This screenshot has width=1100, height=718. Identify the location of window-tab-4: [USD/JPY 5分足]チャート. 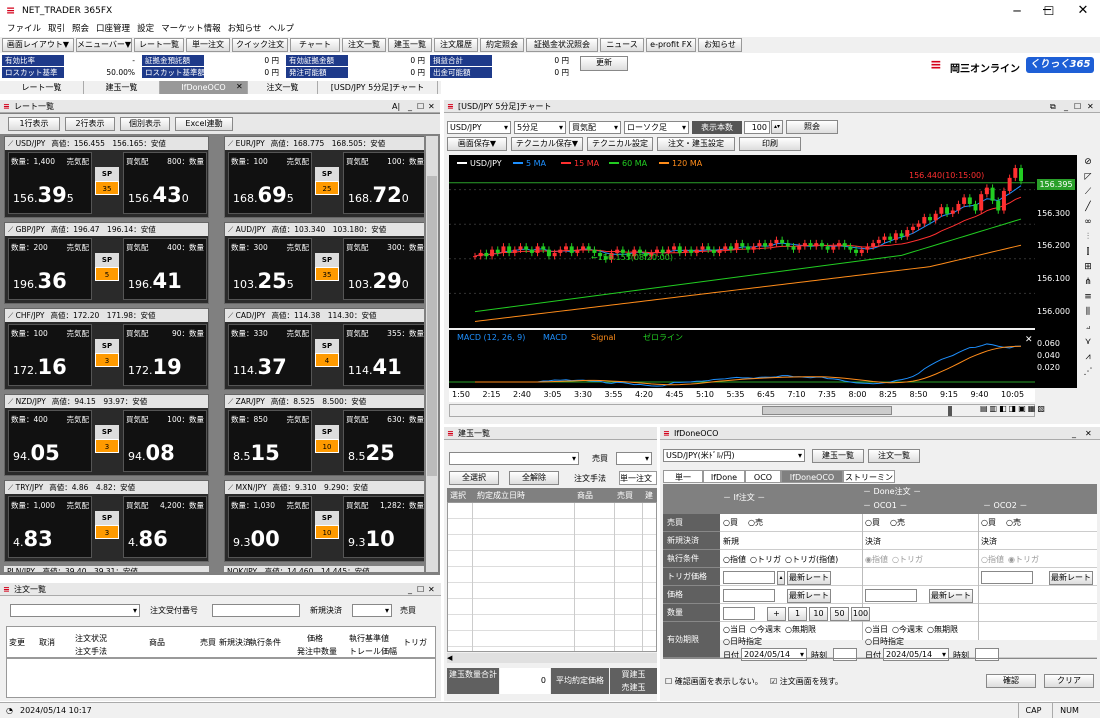
(378, 87).